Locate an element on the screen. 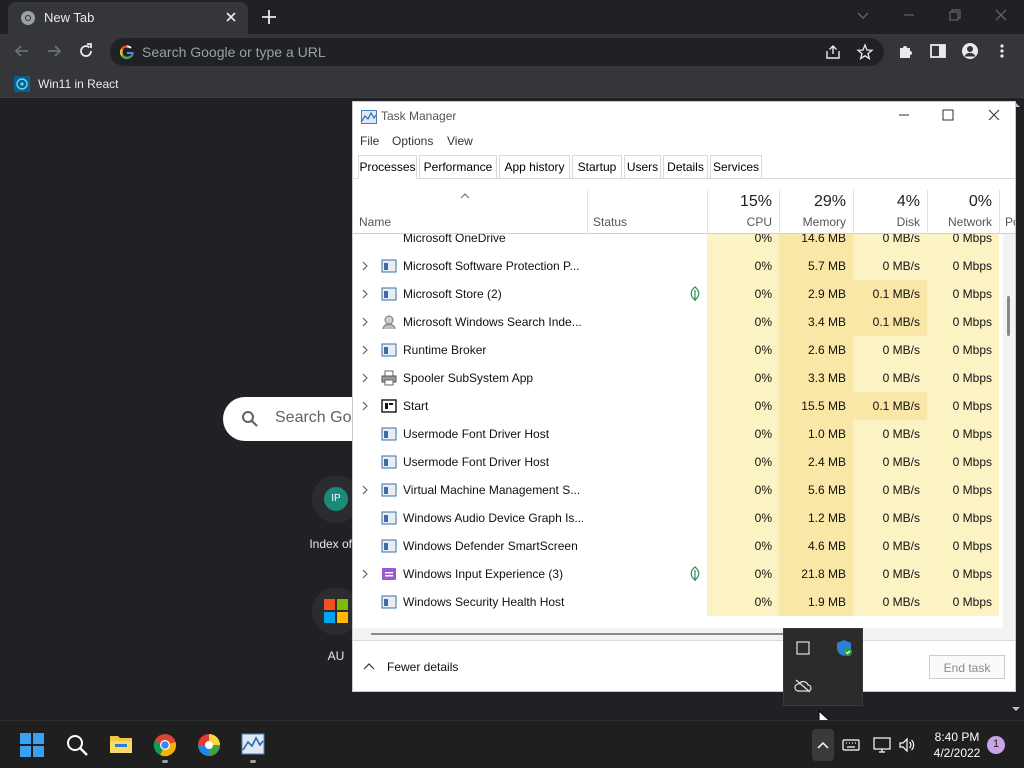  memory-cell: 1.9 MB is located at coordinates (816, 602).